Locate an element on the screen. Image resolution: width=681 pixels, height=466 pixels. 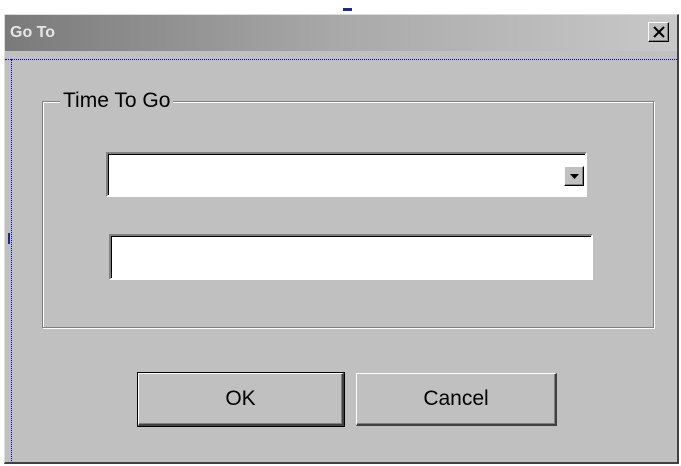
selection-marker-left is located at coordinates (9, 238).